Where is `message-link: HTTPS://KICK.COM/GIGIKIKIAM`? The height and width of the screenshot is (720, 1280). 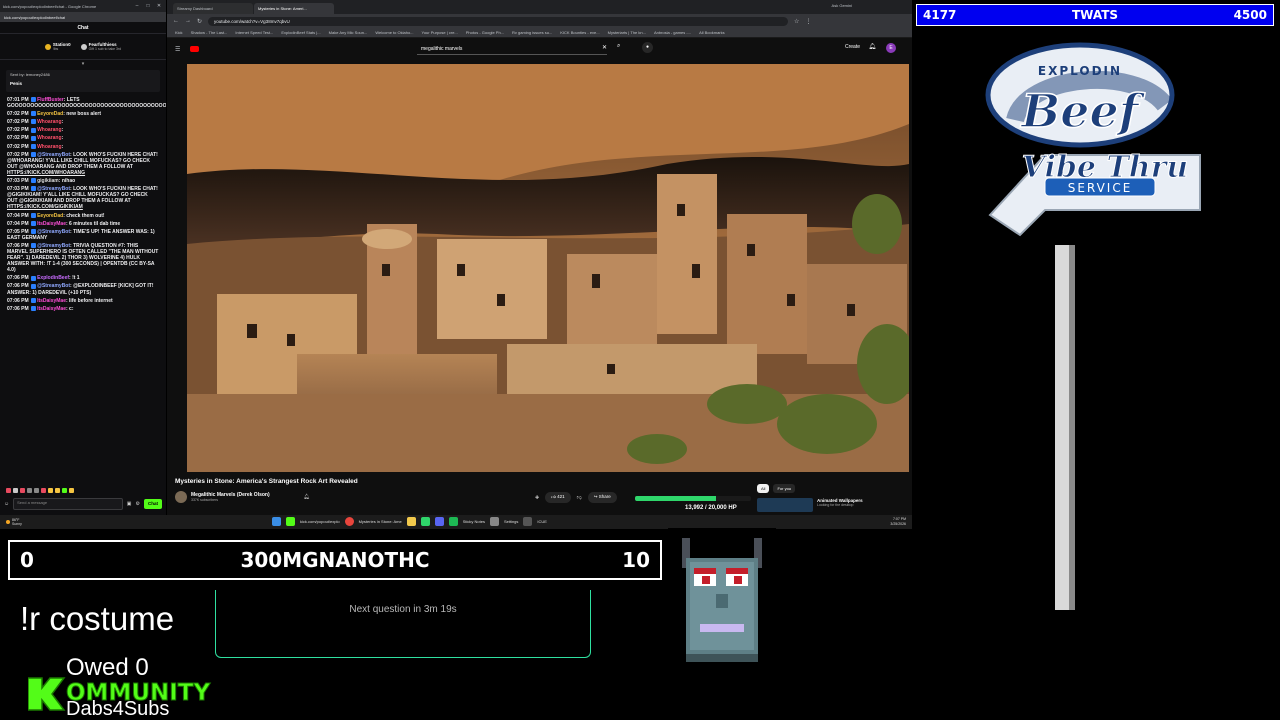 message-link: HTTPS://KICK.COM/GIGIKIKIAM is located at coordinates (45, 207).